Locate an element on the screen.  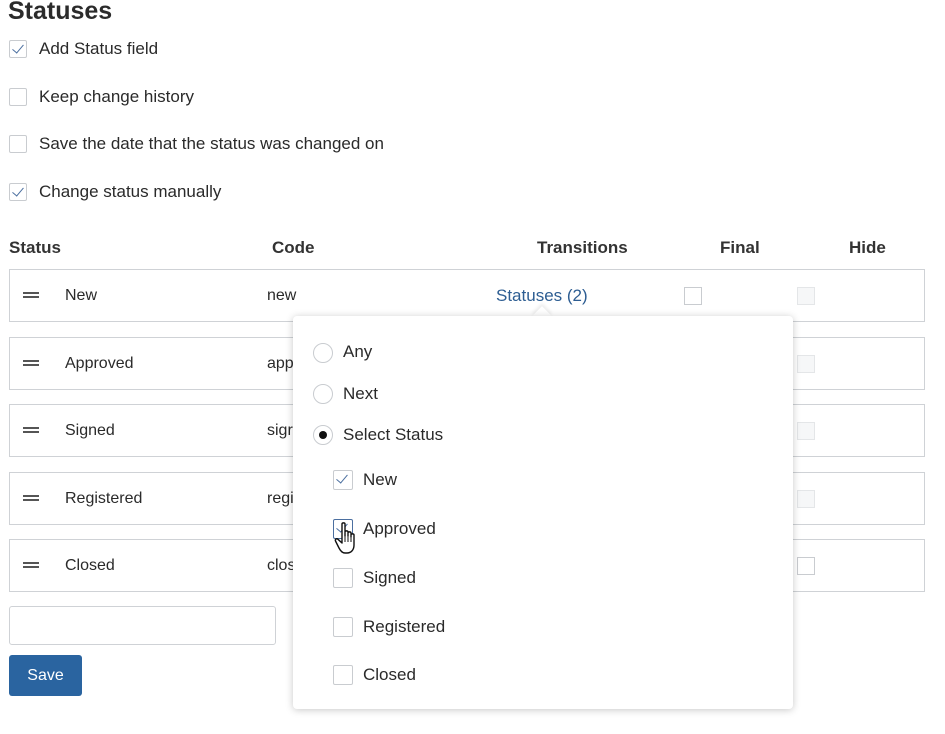
transition-status-label: Registered is located at coordinates (404, 626).